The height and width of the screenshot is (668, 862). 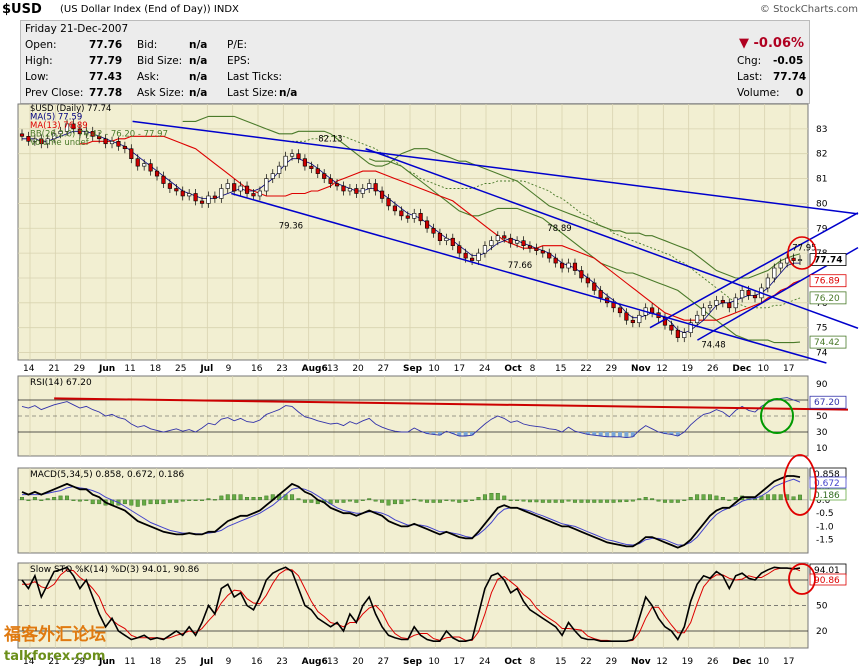 What do you see at coordinates (54, 634) in the screenshot?
I see `watermark-cn: 福客外汇论坛` at bounding box center [54, 634].